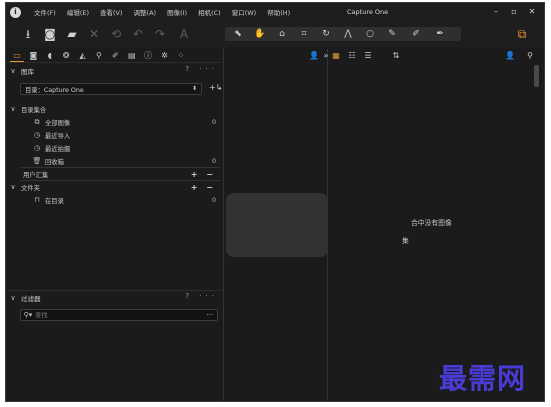 This screenshot has width=551, height=407. Describe the element at coordinates (370, 34) in the screenshot. I see `spot-removal-icon: ○` at that location.